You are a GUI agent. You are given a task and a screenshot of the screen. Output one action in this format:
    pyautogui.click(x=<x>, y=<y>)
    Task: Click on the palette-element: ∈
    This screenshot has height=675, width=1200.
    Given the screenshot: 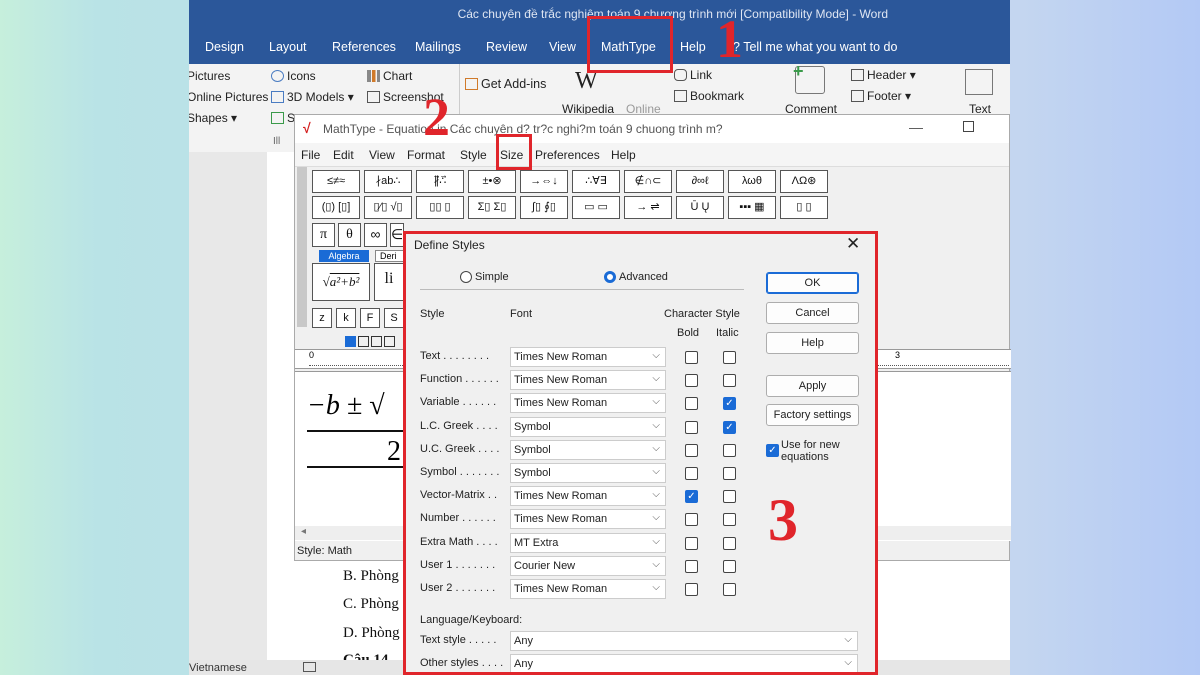 What is the action you would take?
    pyautogui.click(x=397, y=235)
    